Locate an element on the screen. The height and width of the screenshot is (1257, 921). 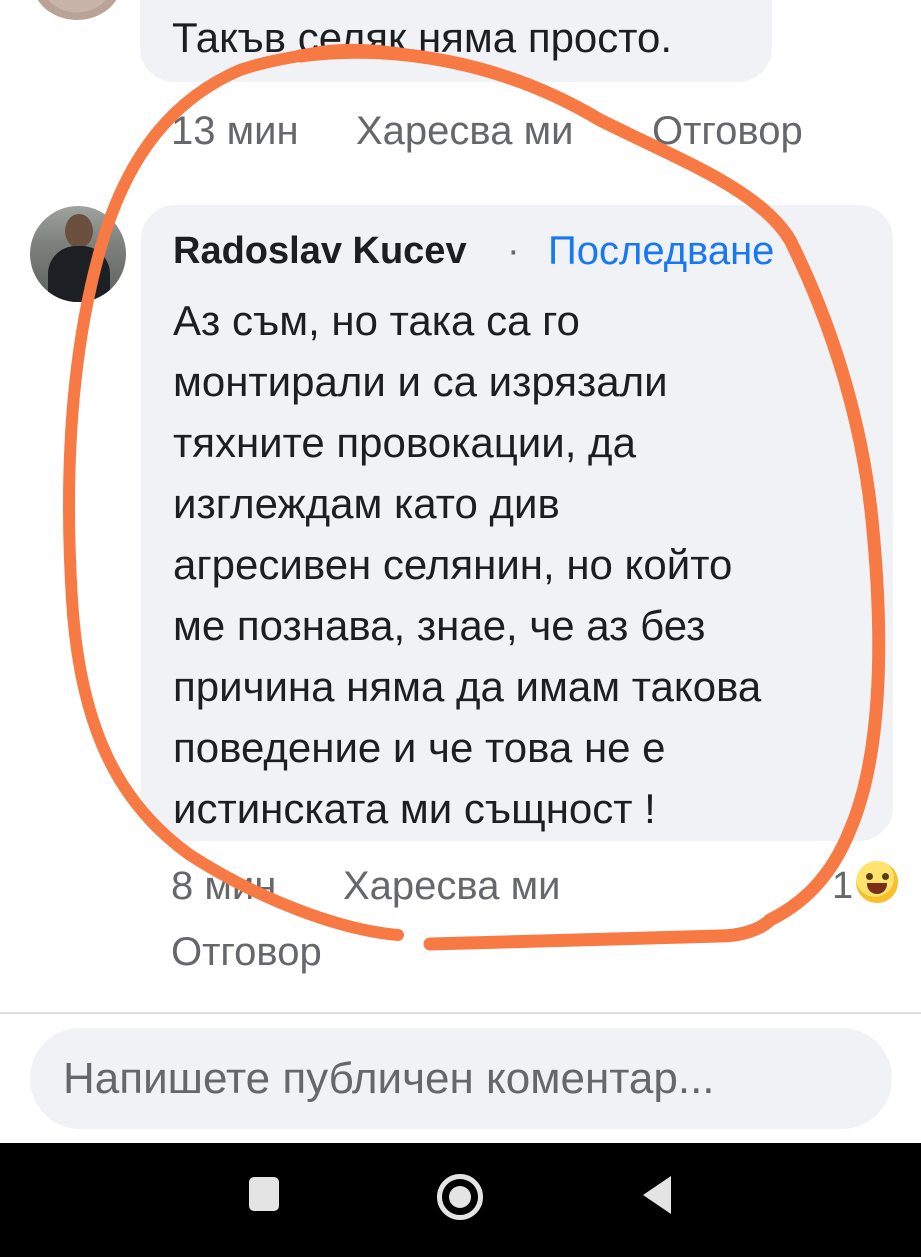
reaction-count: 1 is located at coordinates (842, 886).